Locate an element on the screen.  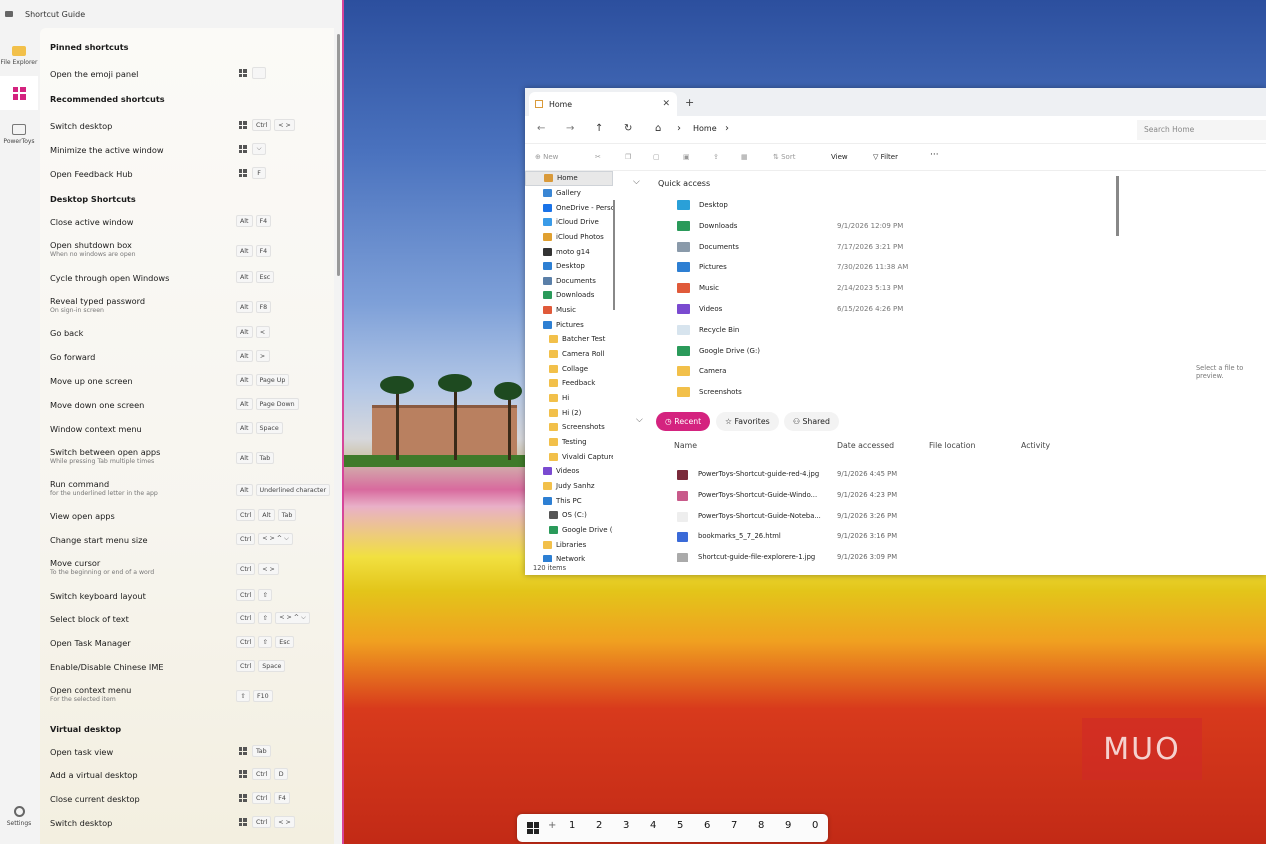
nav-item: Libraries is located at coordinates (569, 544).